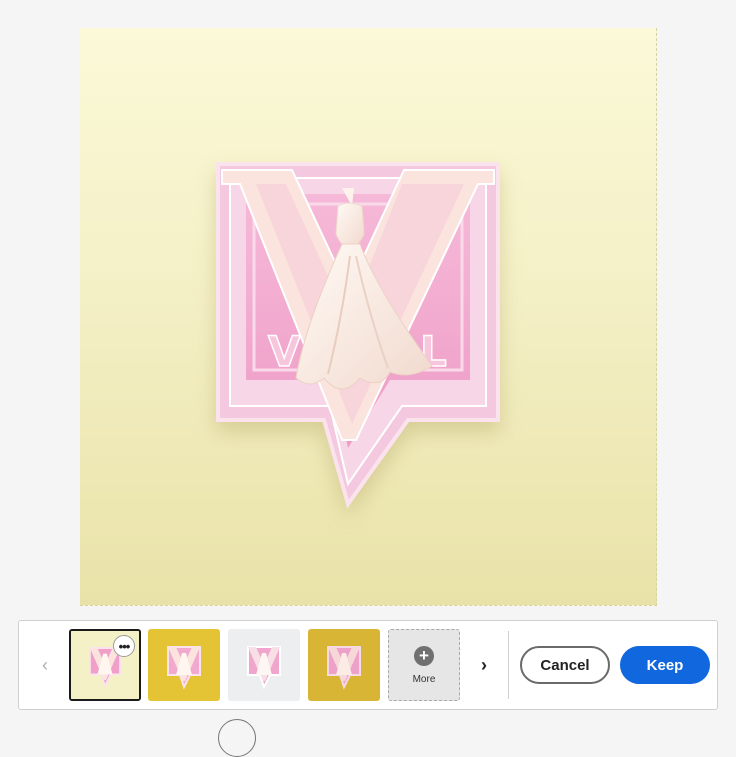  What do you see at coordinates (665, 665) in the screenshot?
I see `keep-button: Keep` at bounding box center [665, 665].